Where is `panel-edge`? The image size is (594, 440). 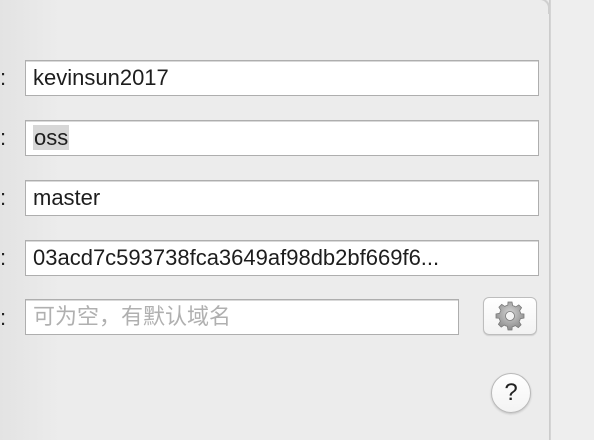 panel-edge is located at coordinates (572, 220).